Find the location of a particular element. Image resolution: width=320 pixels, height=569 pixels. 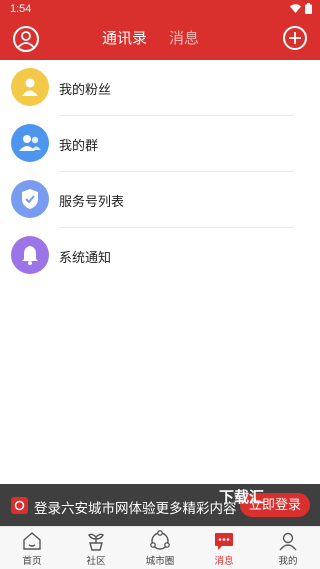

home-icon is located at coordinates (32, 541).